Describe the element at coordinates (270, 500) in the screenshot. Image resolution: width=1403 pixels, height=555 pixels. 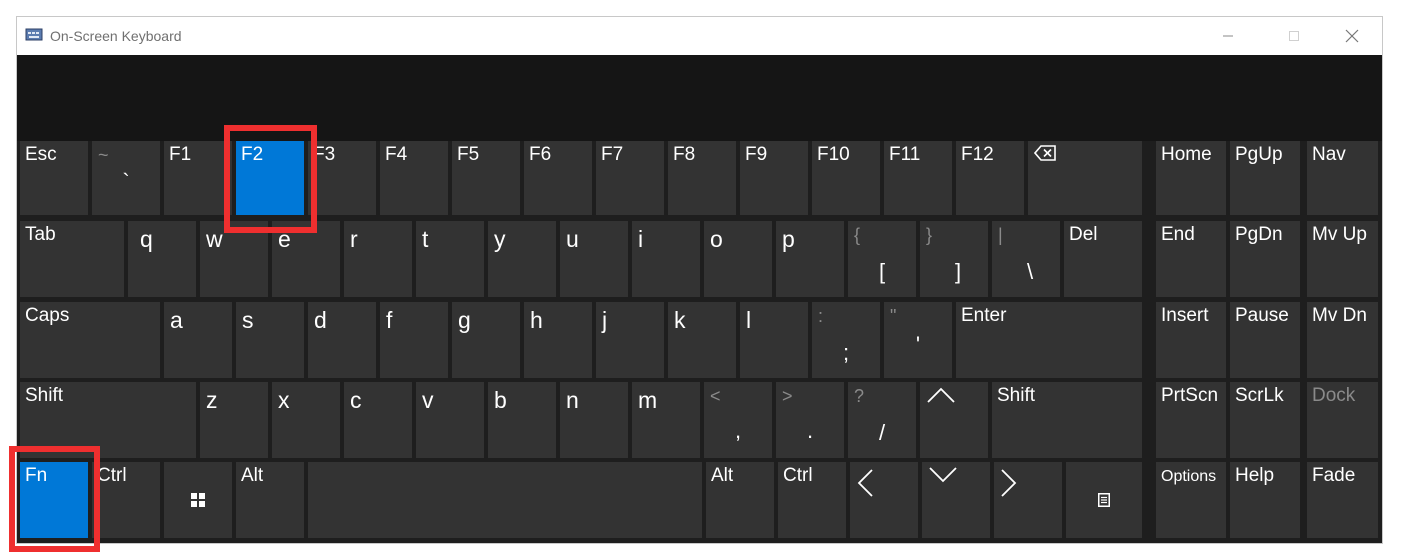
I see `key-alt-left: Alt` at that location.